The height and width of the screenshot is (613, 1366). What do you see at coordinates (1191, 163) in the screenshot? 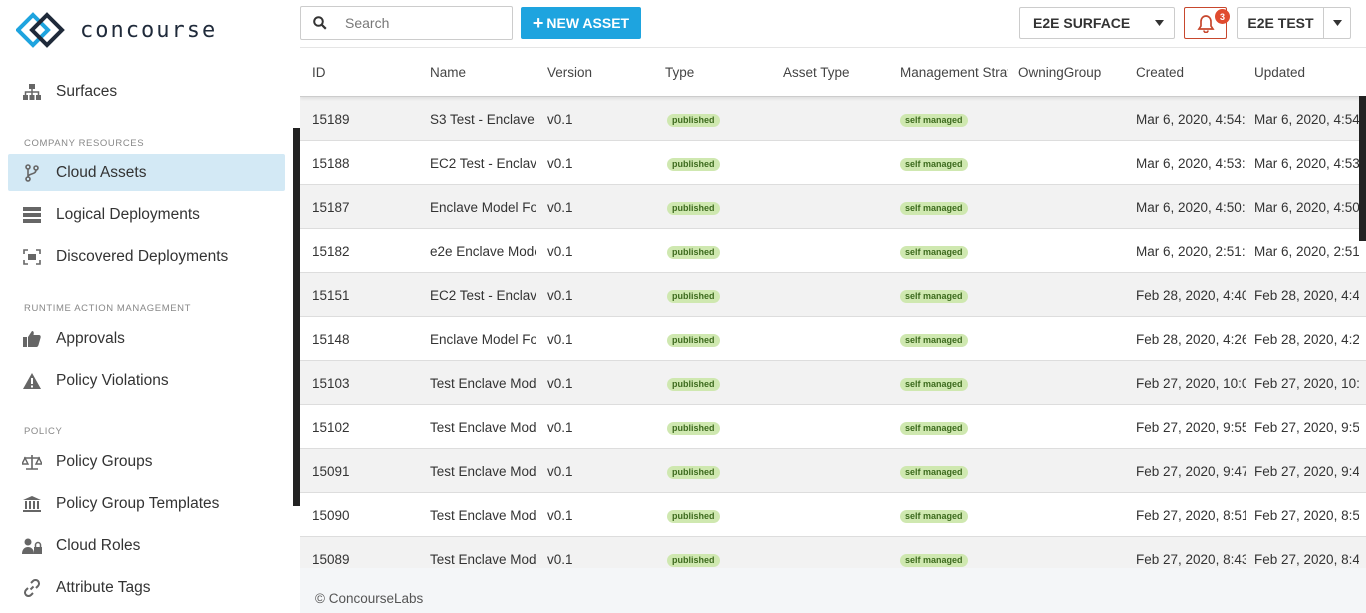
I see `cell-created: Mar 6, 2020, 4:53:` at bounding box center [1191, 163].